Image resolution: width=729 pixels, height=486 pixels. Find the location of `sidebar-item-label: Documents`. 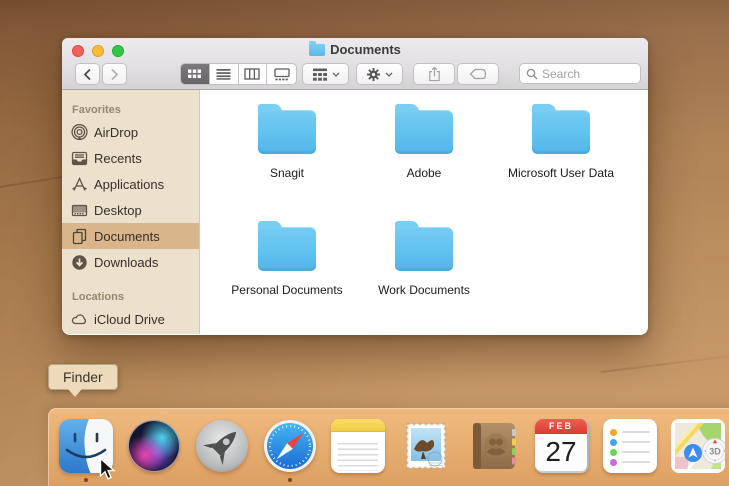

sidebar-item-label: Documents is located at coordinates (127, 236).